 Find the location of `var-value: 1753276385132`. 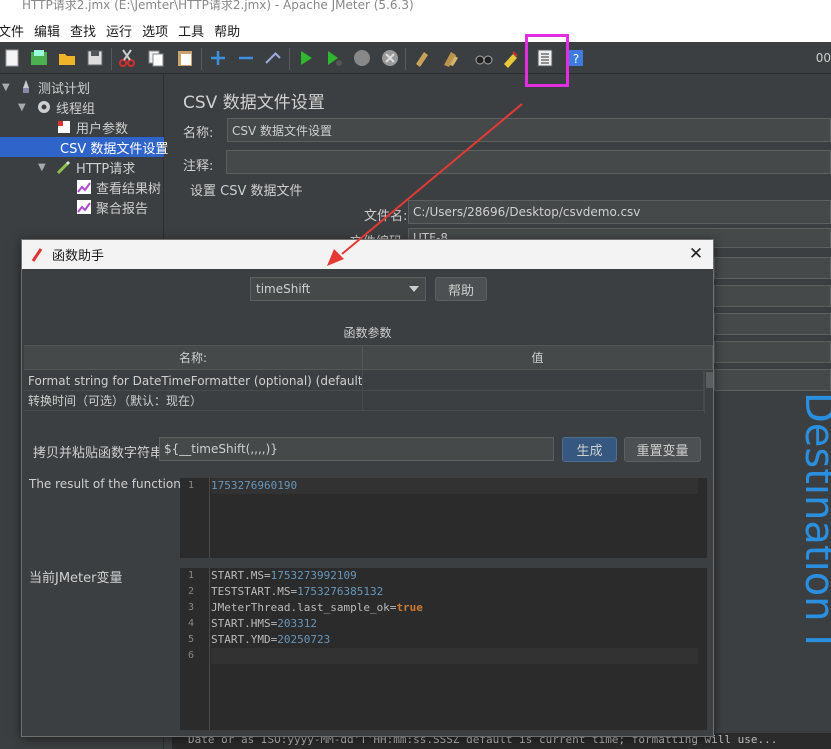

var-value: 1753276385132 is located at coordinates (340, 591).